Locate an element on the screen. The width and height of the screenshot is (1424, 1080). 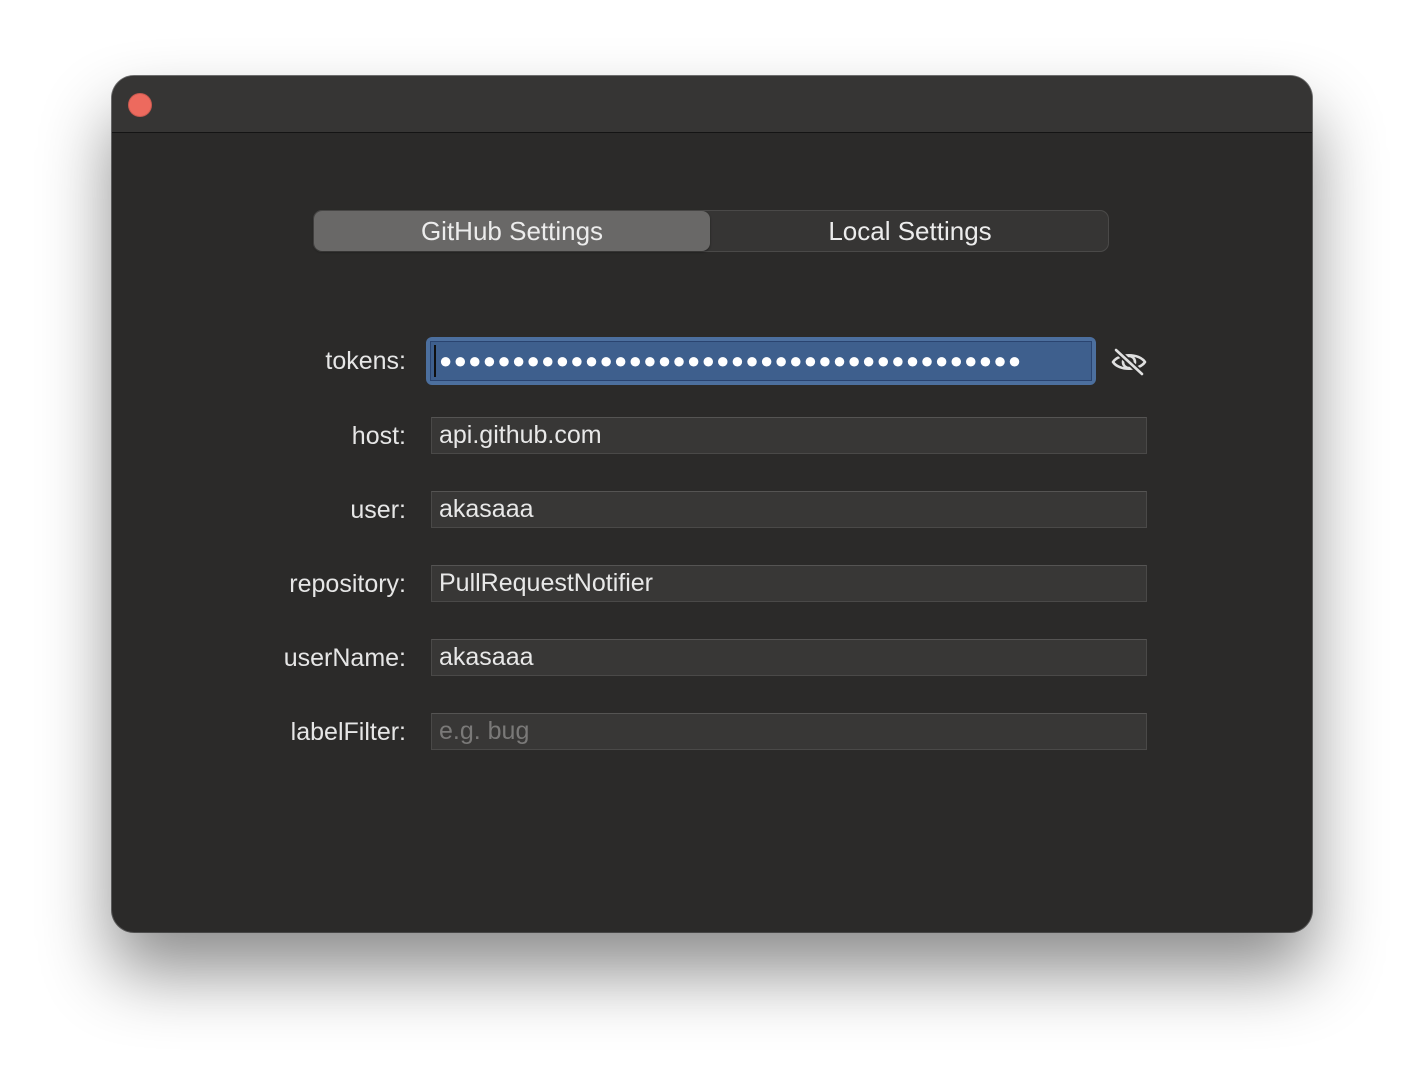
username-label: userName: is located at coordinates (344, 658).